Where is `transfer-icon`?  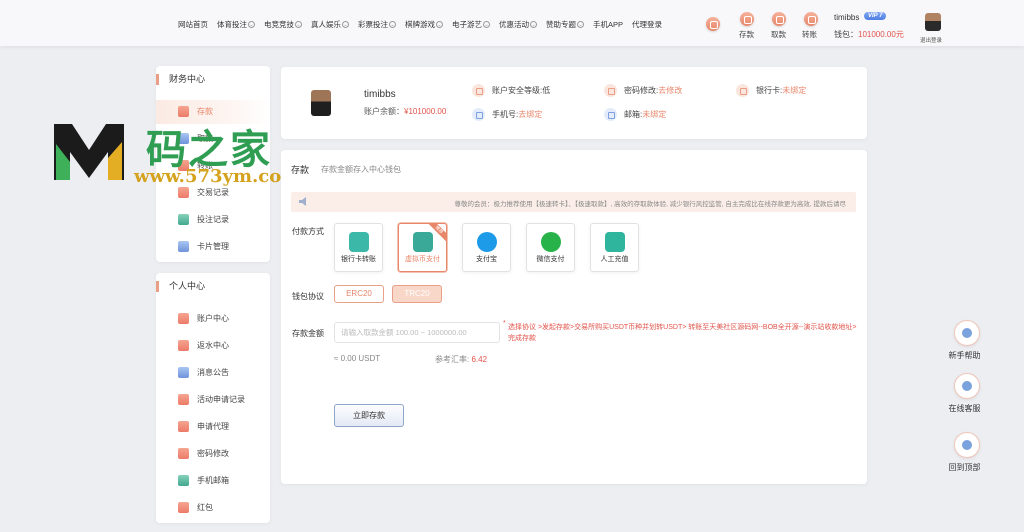 transfer-icon is located at coordinates (811, 19).